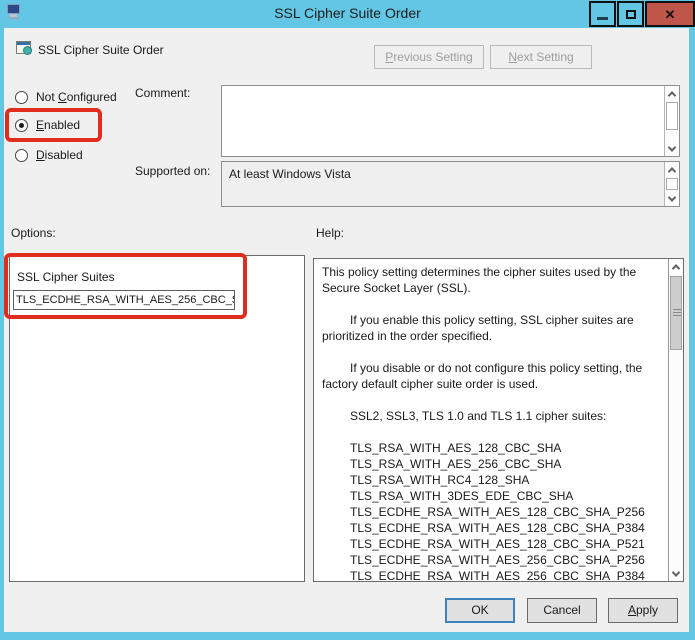  Describe the element at coordinates (173, 171) in the screenshot. I see `supported-on-label: Supported on:` at that location.